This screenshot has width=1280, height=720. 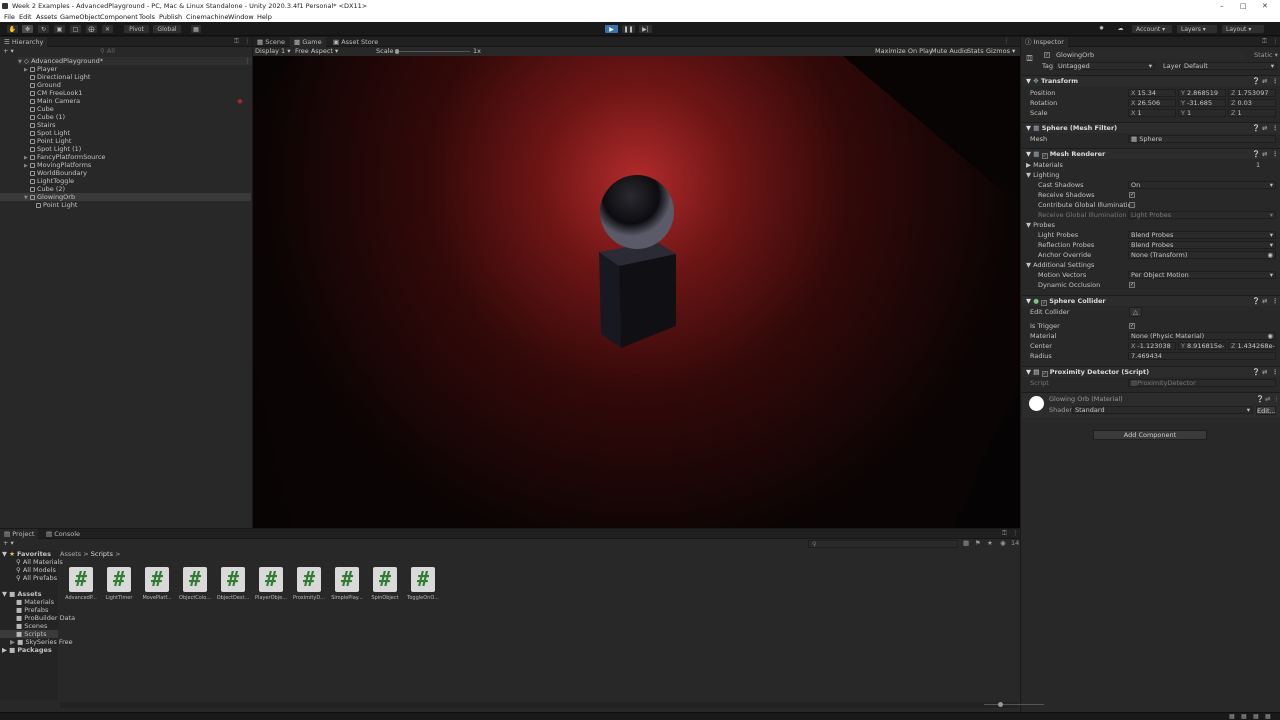 I want to click on scale-x-field: X1, so click(x=1152, y=113).